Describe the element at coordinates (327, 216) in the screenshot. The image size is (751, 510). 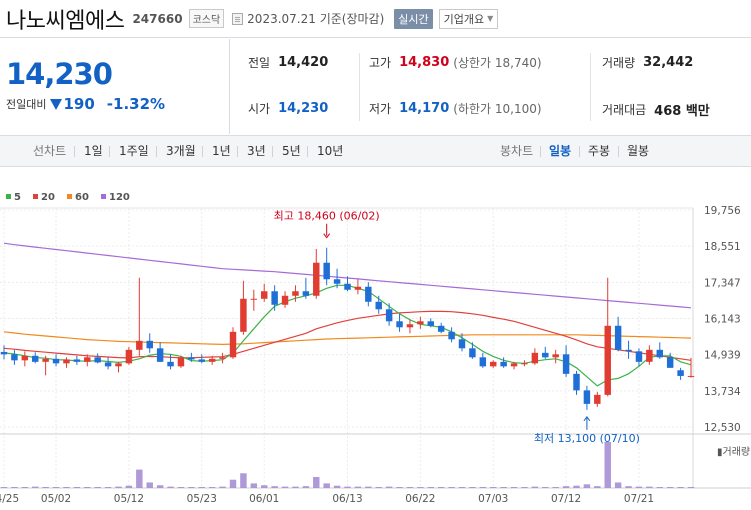
I see `max-annotation: 최고 18,460 (06/02)` at that location.